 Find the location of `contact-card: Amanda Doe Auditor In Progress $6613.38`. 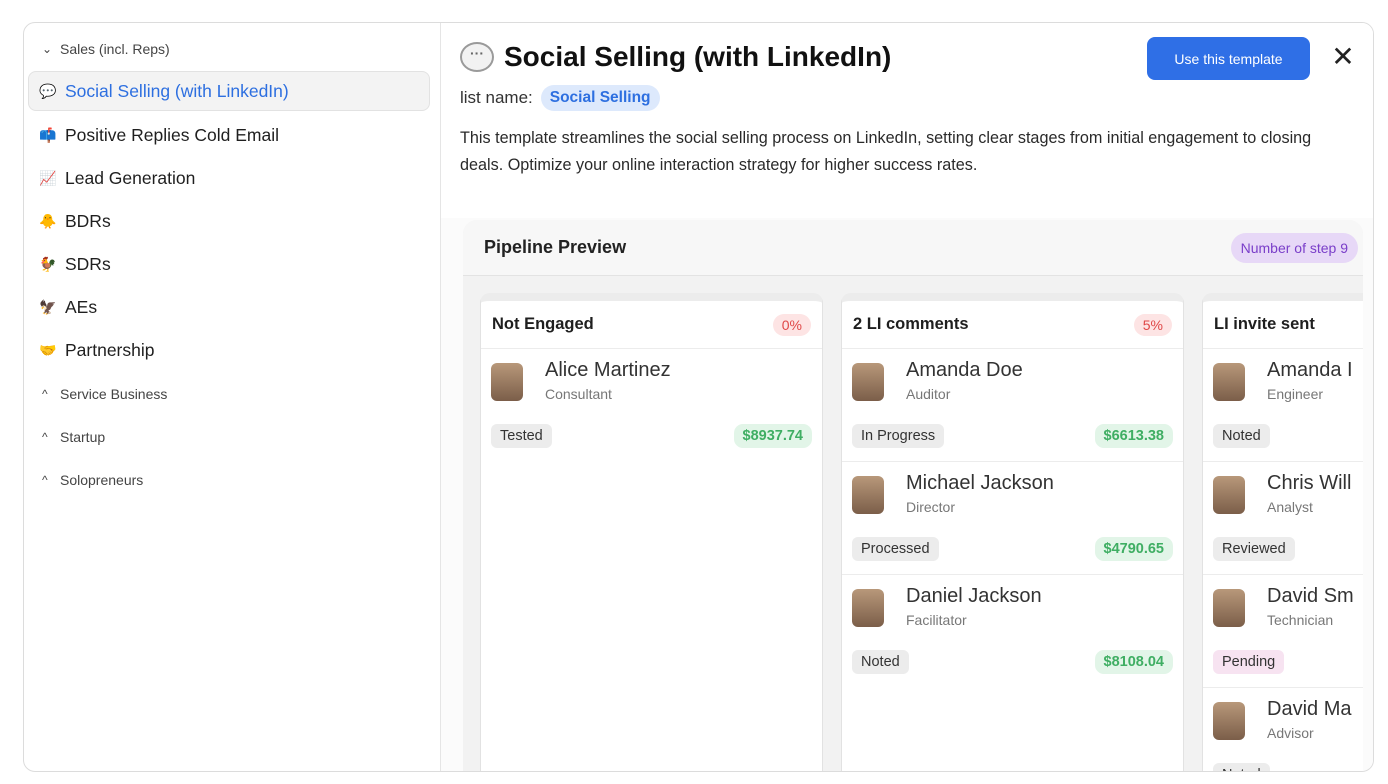

contact-card: Amanda Doe Auditor In Progress $6613.38 is located at coordinates (1012, 405).